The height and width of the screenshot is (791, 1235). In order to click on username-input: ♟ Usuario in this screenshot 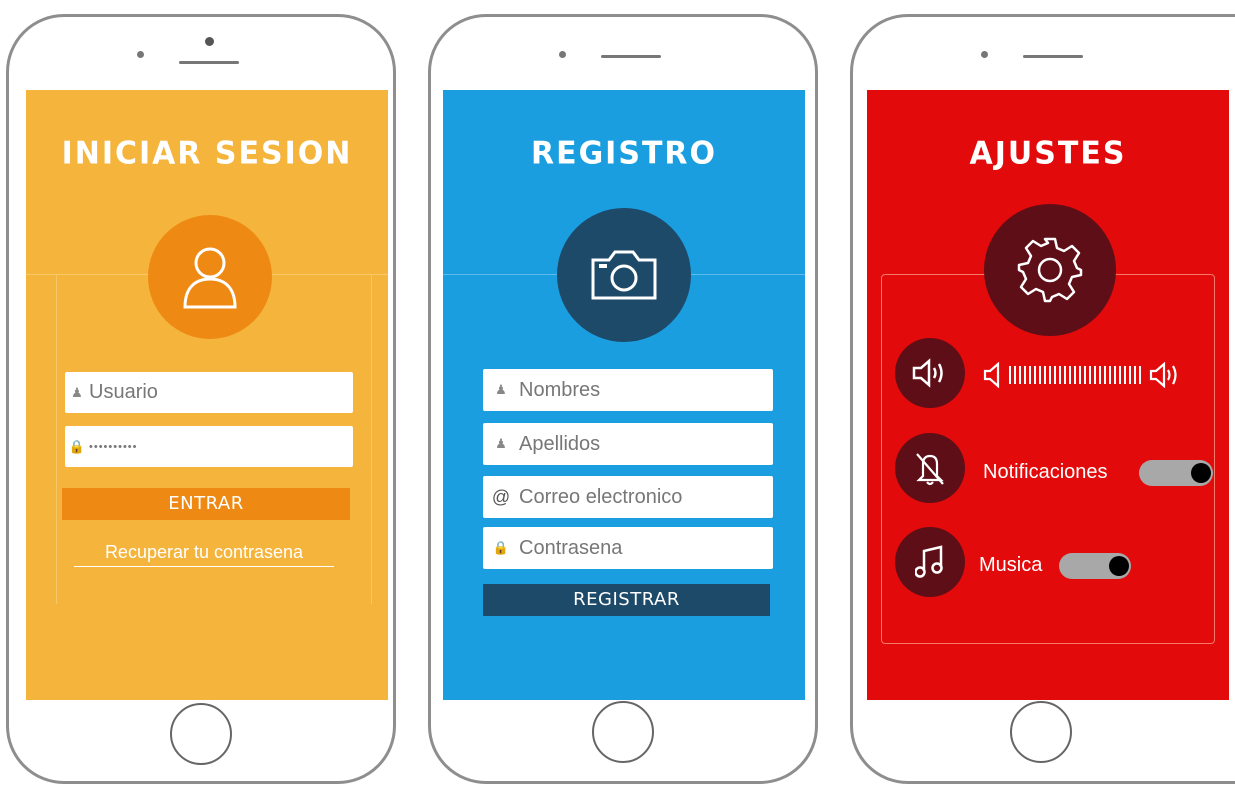, I will do `click(209, 392)`.